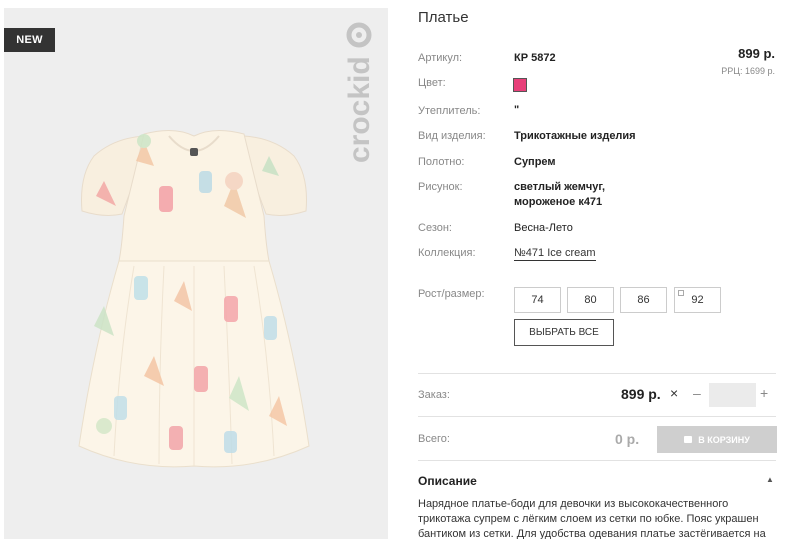 This screenshot has height=539, width=800. I want to click on chevron-up-icon: ▲, so click(770, 479).